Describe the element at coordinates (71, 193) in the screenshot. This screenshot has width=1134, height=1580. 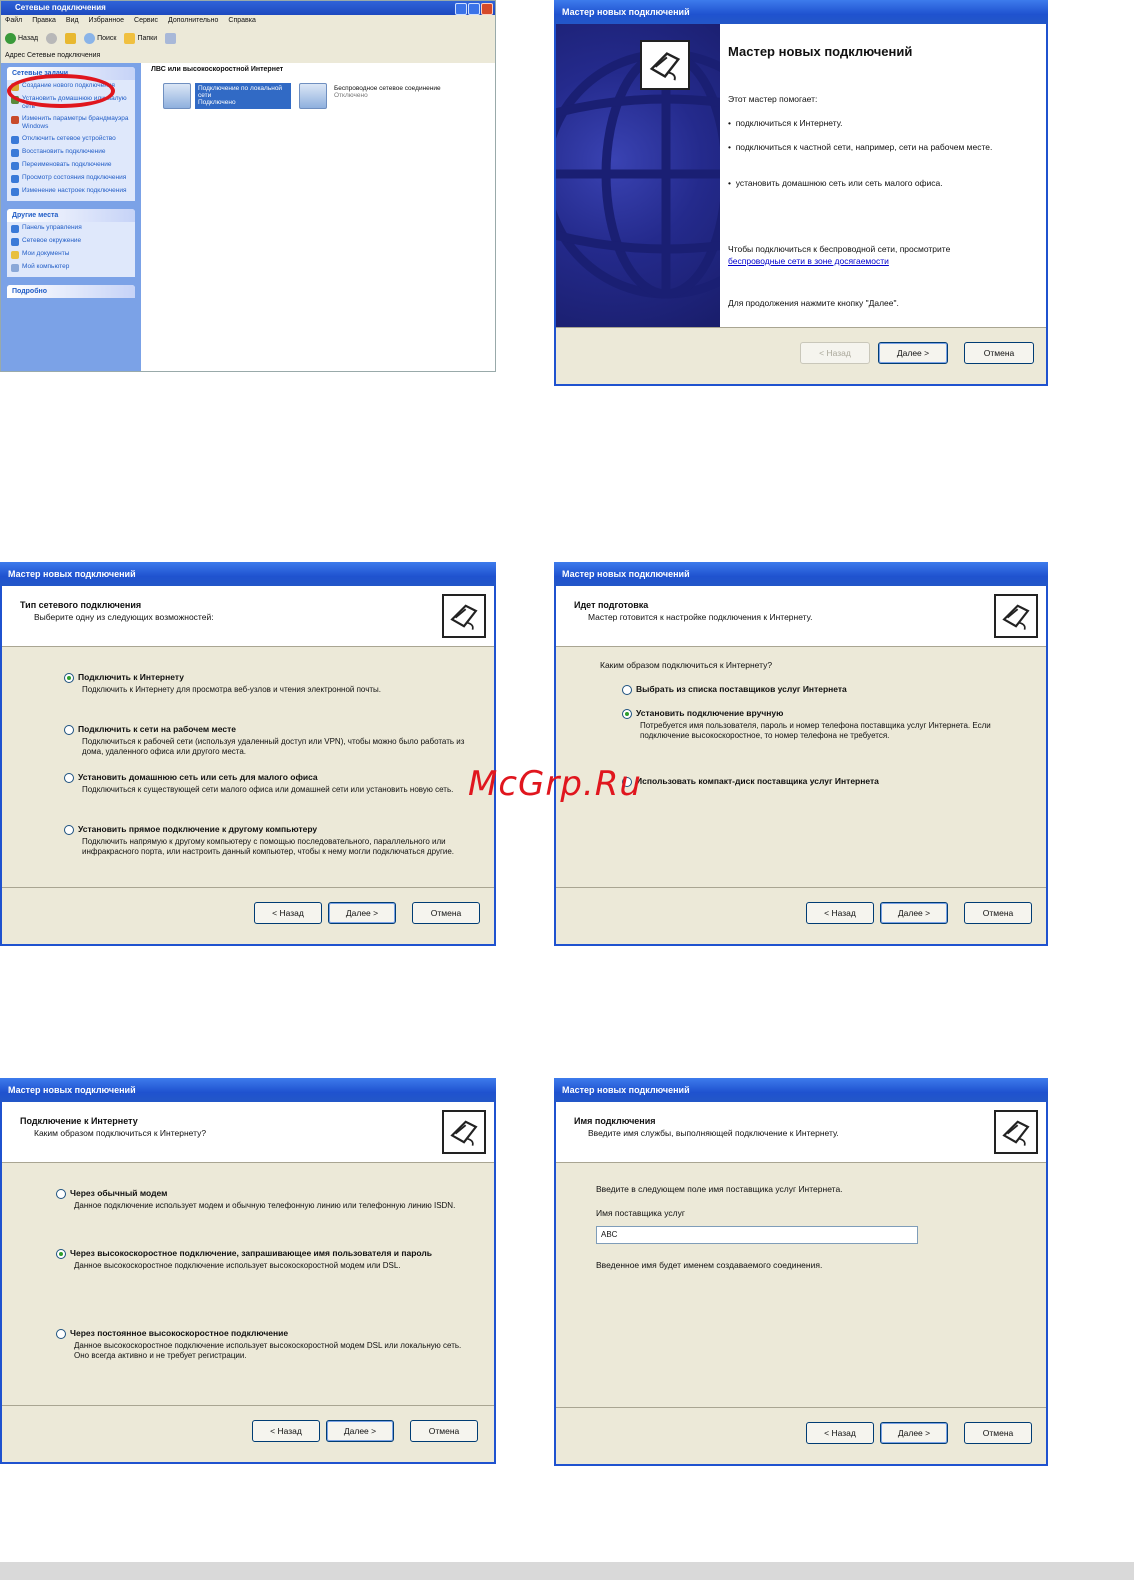
I see `task-settings: Изменение настроек подключения` at that location.